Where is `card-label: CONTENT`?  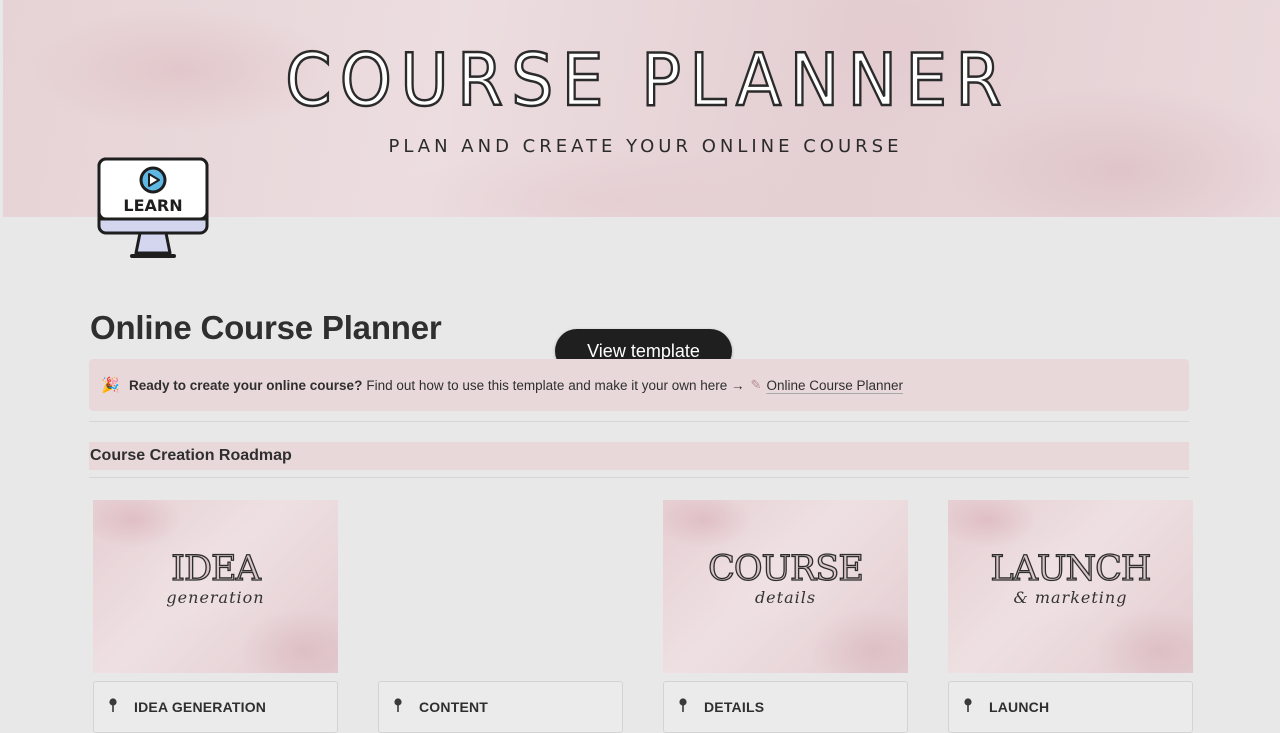 card-label: CONTENT is located at coordinates (454, 707).